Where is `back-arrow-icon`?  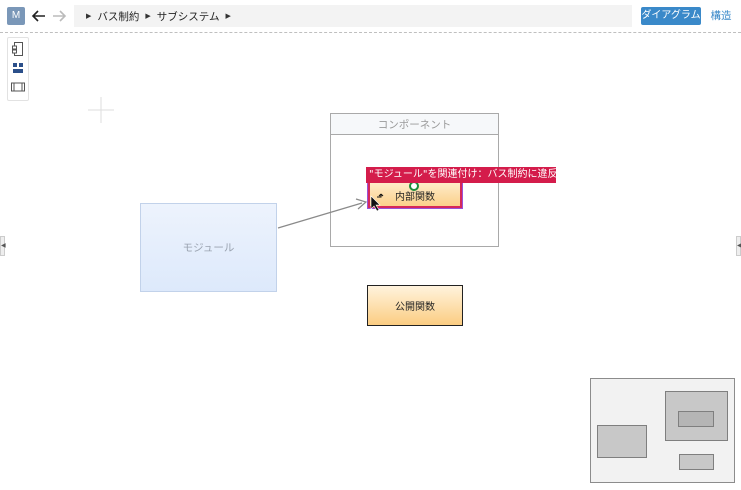
back-arrow-icon is located at coordinates (39, 16).